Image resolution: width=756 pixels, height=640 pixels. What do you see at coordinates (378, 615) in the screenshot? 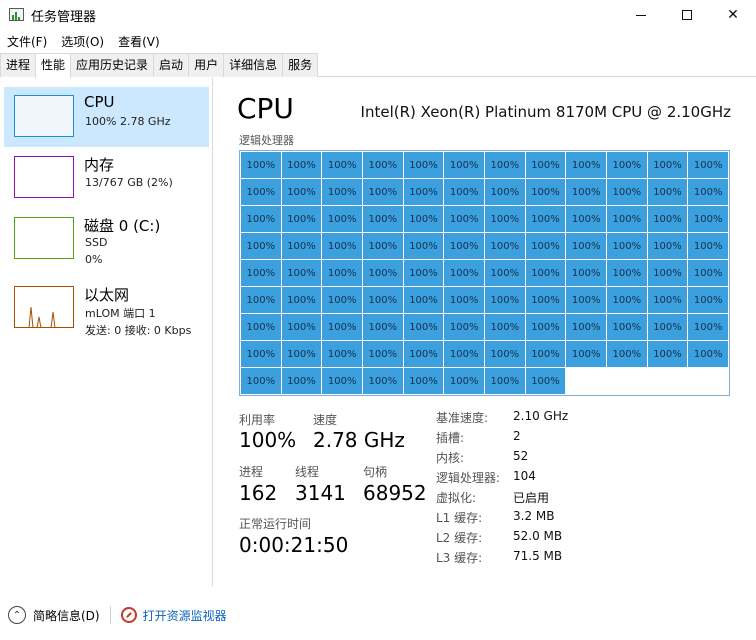
I see `footer-bar: ⌃ 简略信息(D) 打开资源监视器` at bounding box center [378, 615].